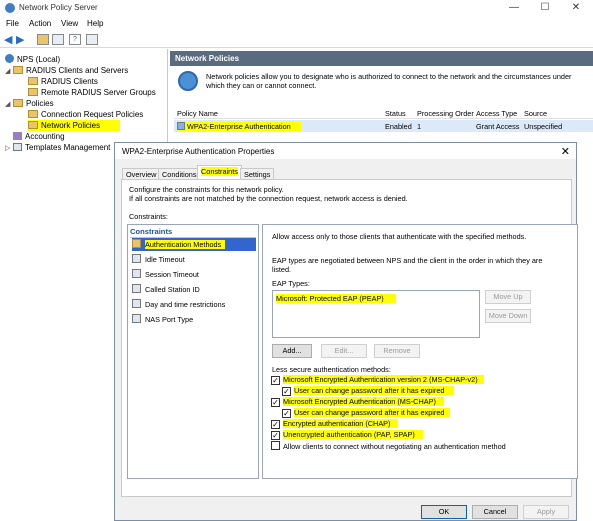 The width and height of the screenshot is (593, 521). Describe the element at coordinates (40, 23) in the screenshot. I see `menu-action: Action` at that location.